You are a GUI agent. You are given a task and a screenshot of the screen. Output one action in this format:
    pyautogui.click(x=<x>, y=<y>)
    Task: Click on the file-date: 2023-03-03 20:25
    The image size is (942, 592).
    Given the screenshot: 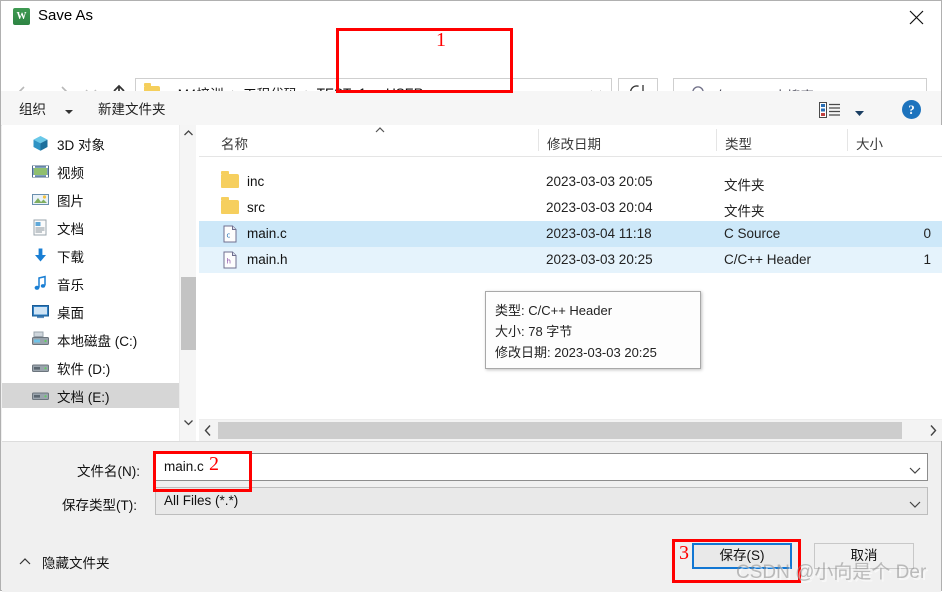 What is the action you would take?
    pyautogui.click(x=599, y=259)
    